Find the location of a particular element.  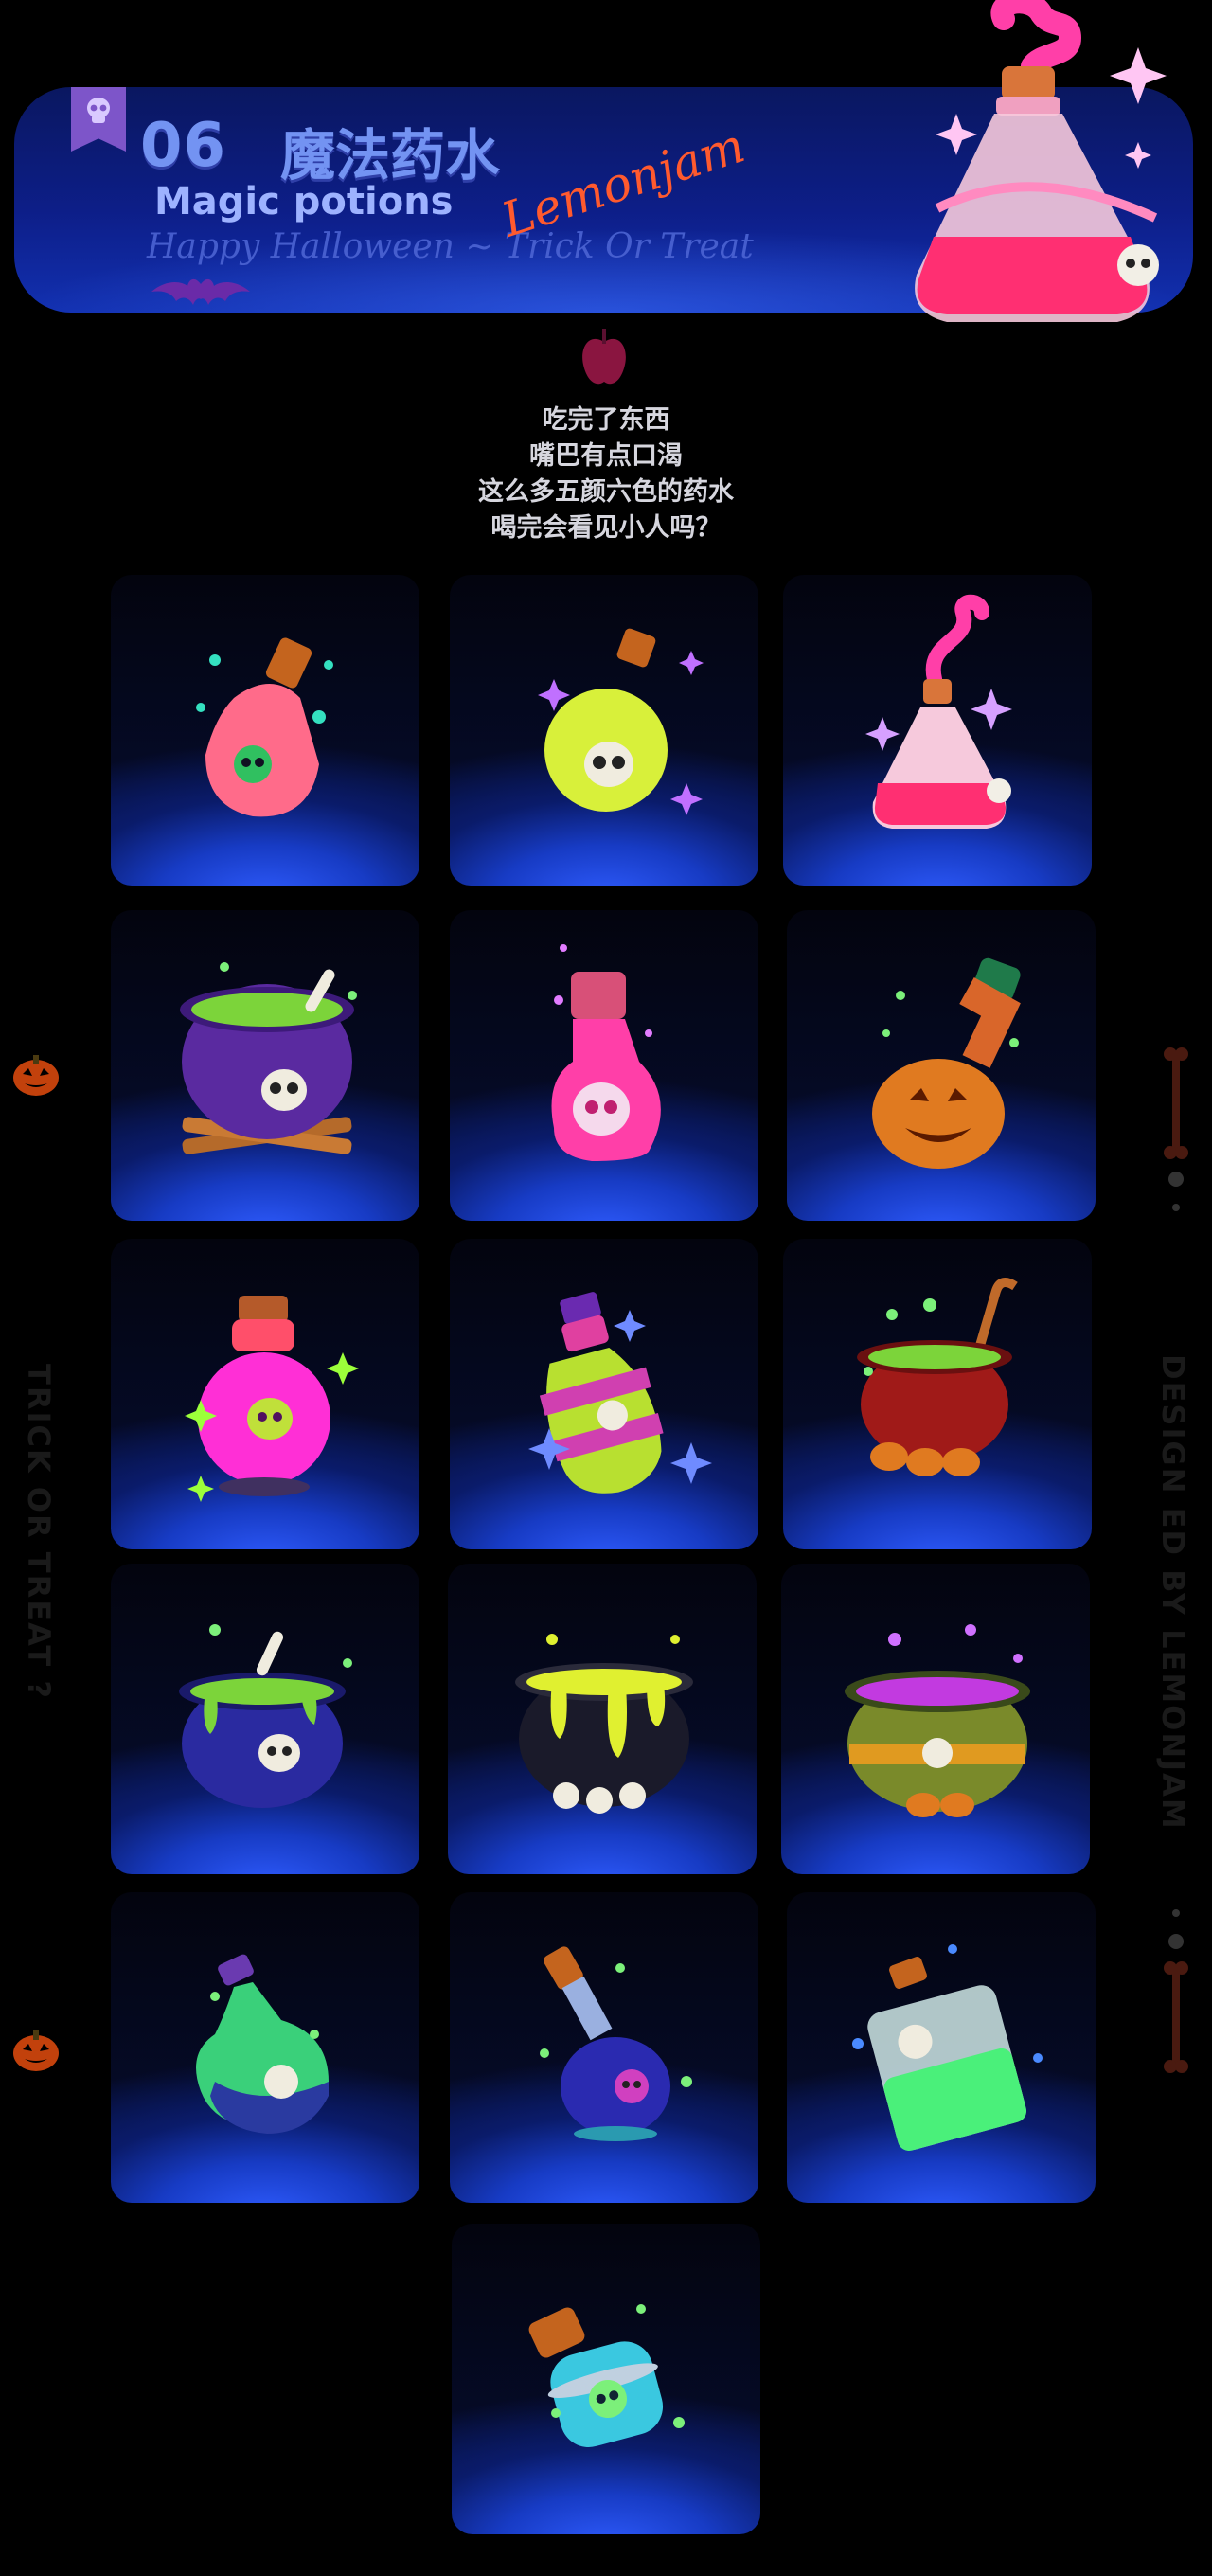

side-text-left: TRICK OR TREAT ? is located at coordinates (39, 1532).